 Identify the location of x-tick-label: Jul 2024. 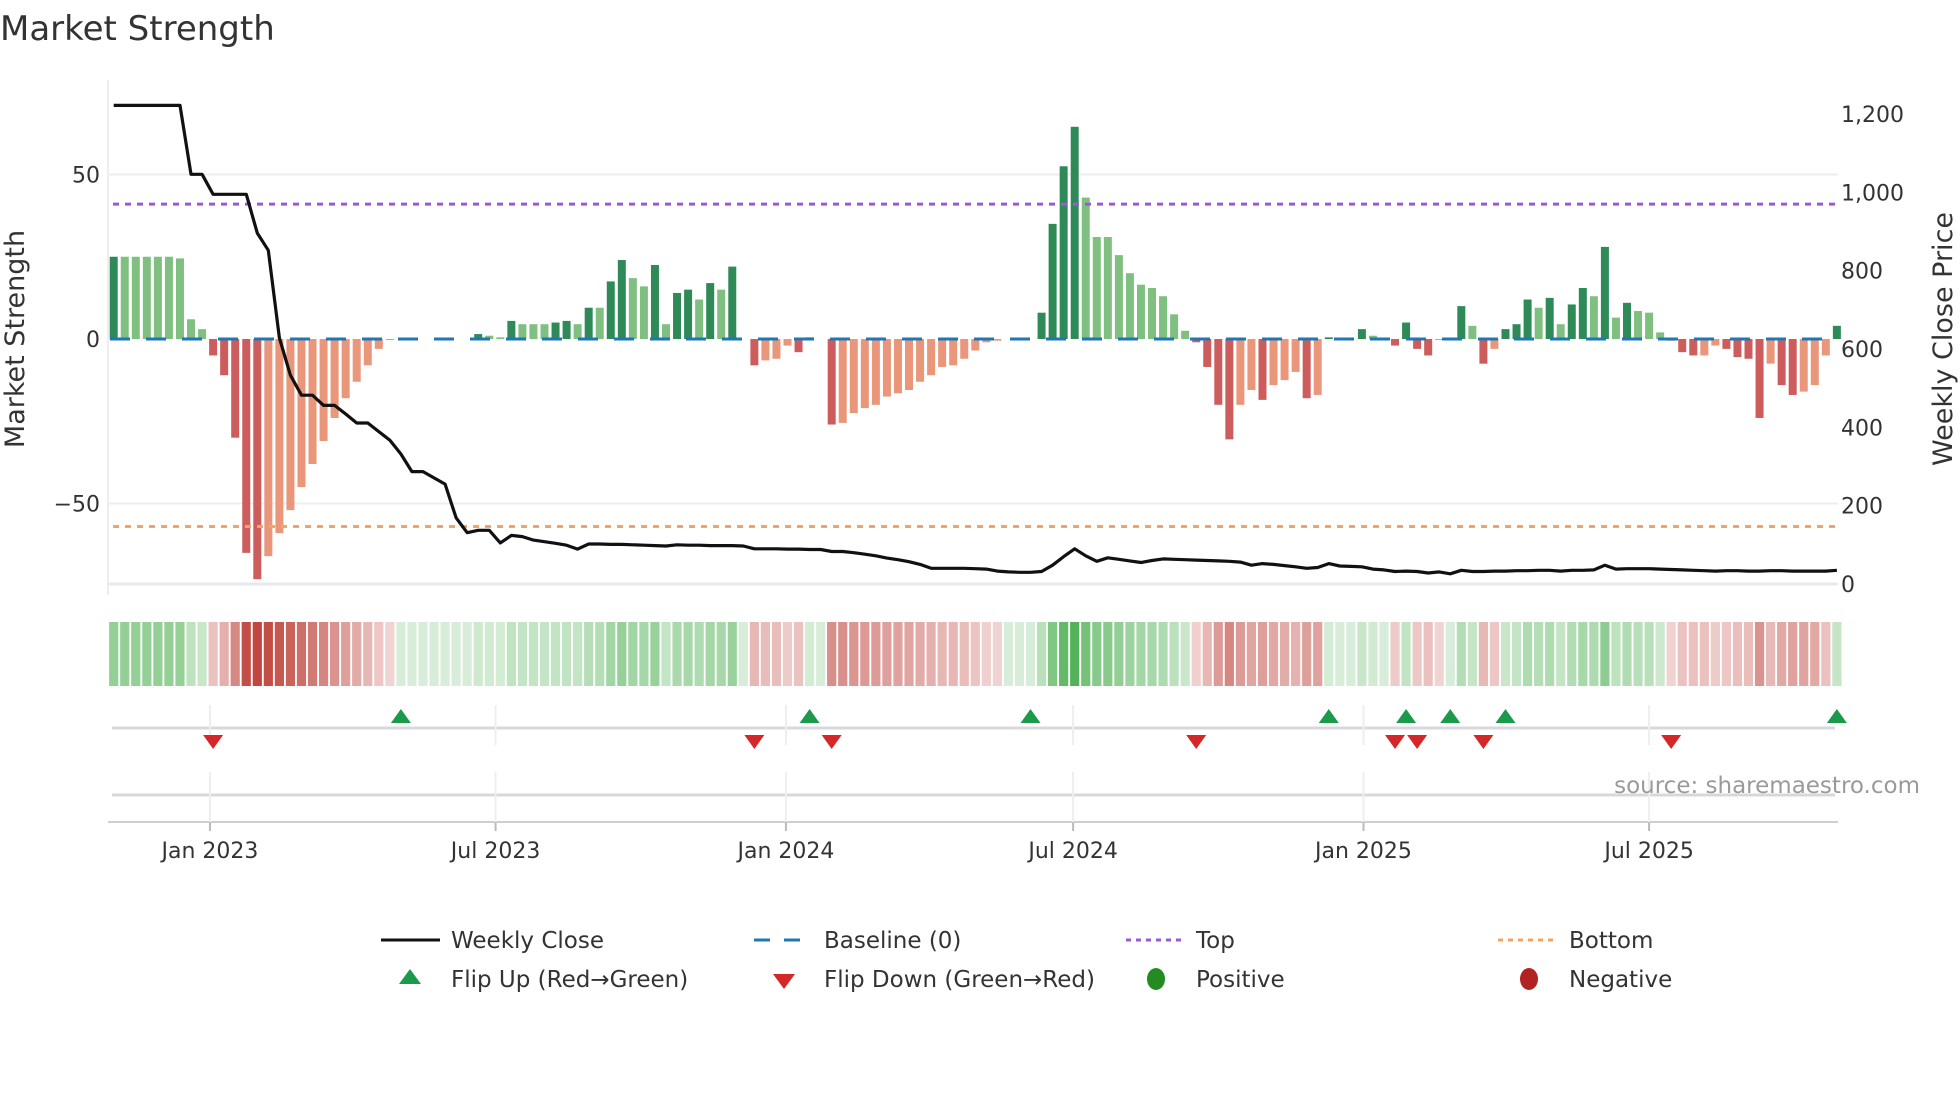
(1072, 851).